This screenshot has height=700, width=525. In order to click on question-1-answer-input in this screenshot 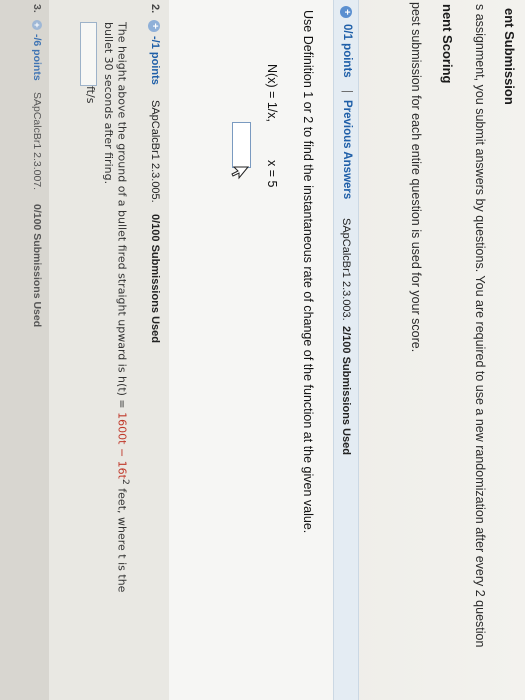, I will do `click(241, 145)`.